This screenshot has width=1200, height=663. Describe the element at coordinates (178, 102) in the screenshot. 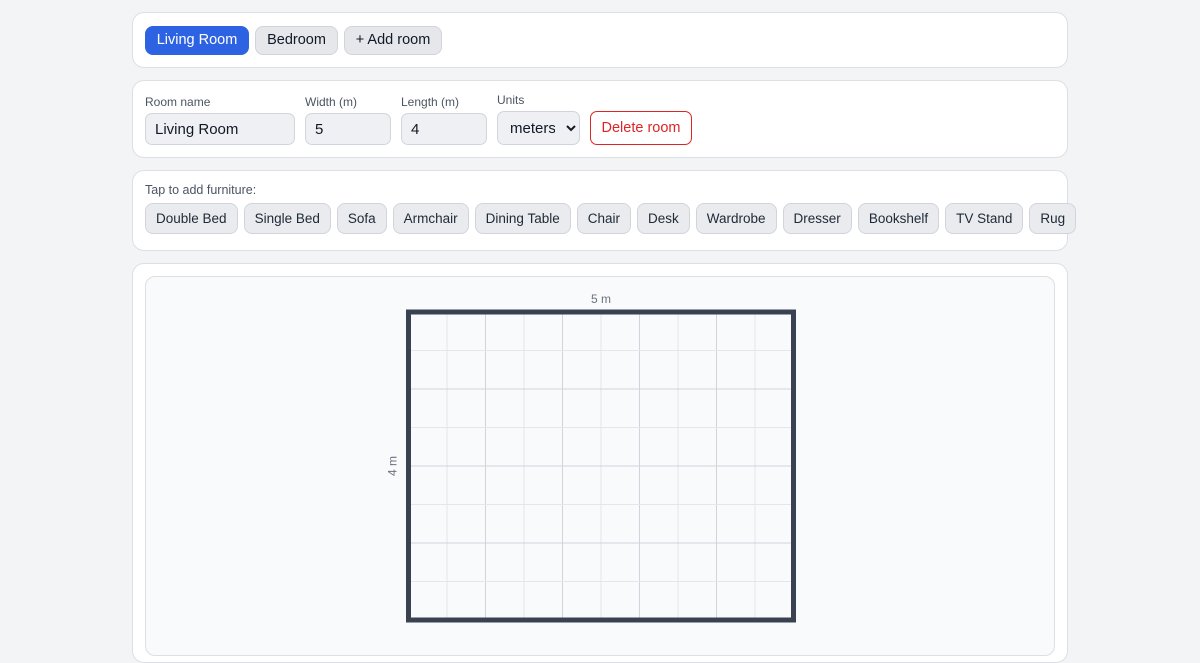

I see `room-name-label: Room name` at that location.